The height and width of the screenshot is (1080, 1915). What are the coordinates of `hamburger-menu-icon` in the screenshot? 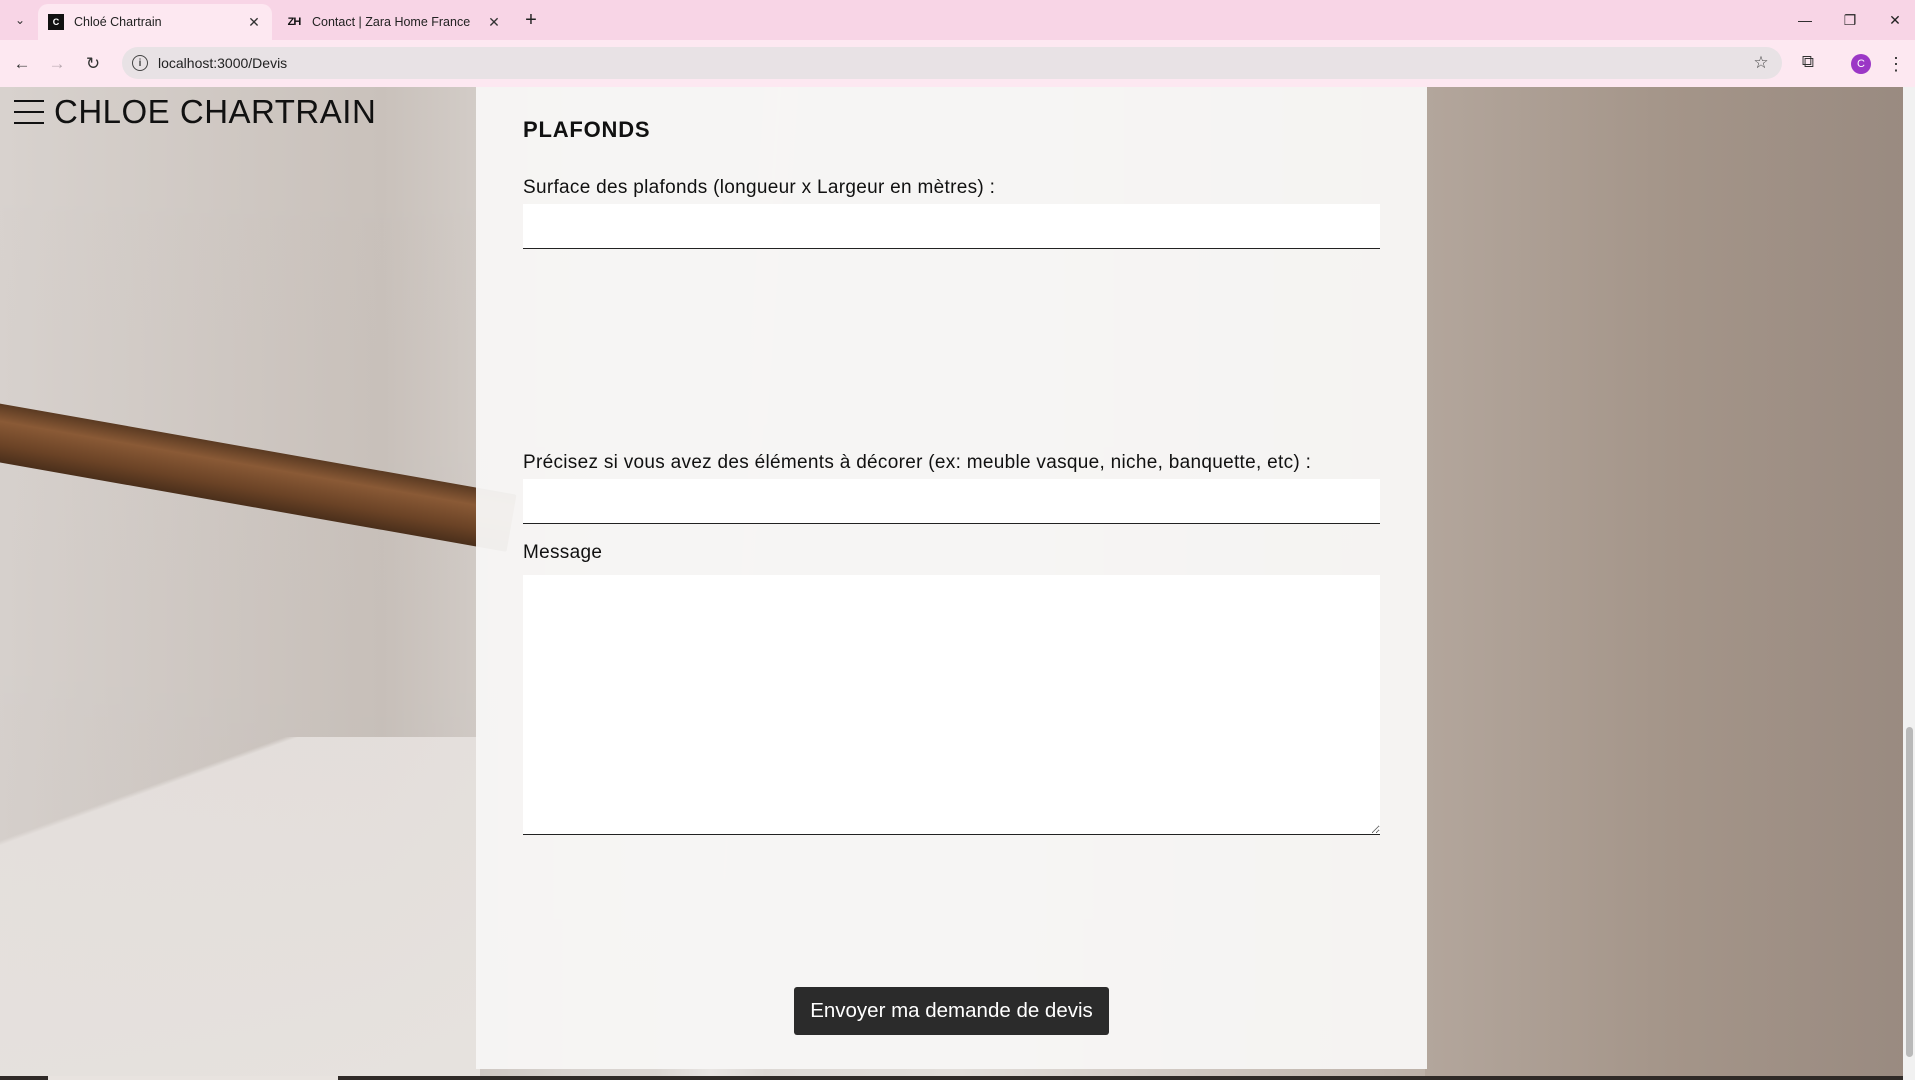 It's located at (29, 112).